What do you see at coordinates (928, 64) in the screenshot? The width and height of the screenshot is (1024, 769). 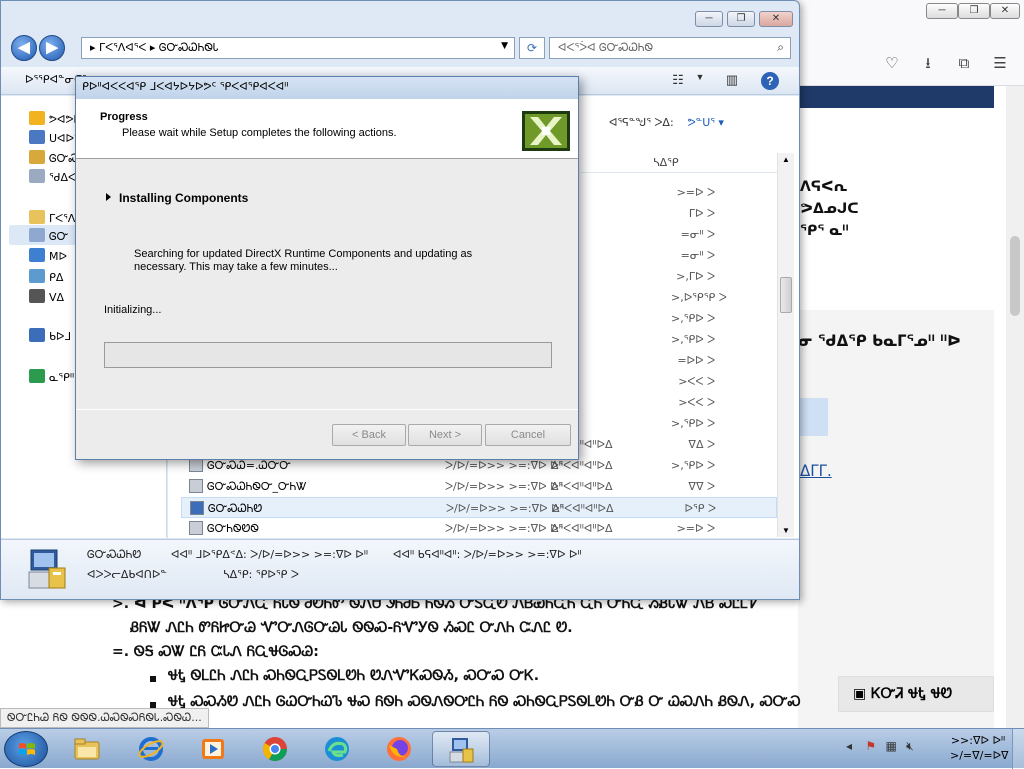 I see `download-icon: ⭳` at bounding box center [928, 64].